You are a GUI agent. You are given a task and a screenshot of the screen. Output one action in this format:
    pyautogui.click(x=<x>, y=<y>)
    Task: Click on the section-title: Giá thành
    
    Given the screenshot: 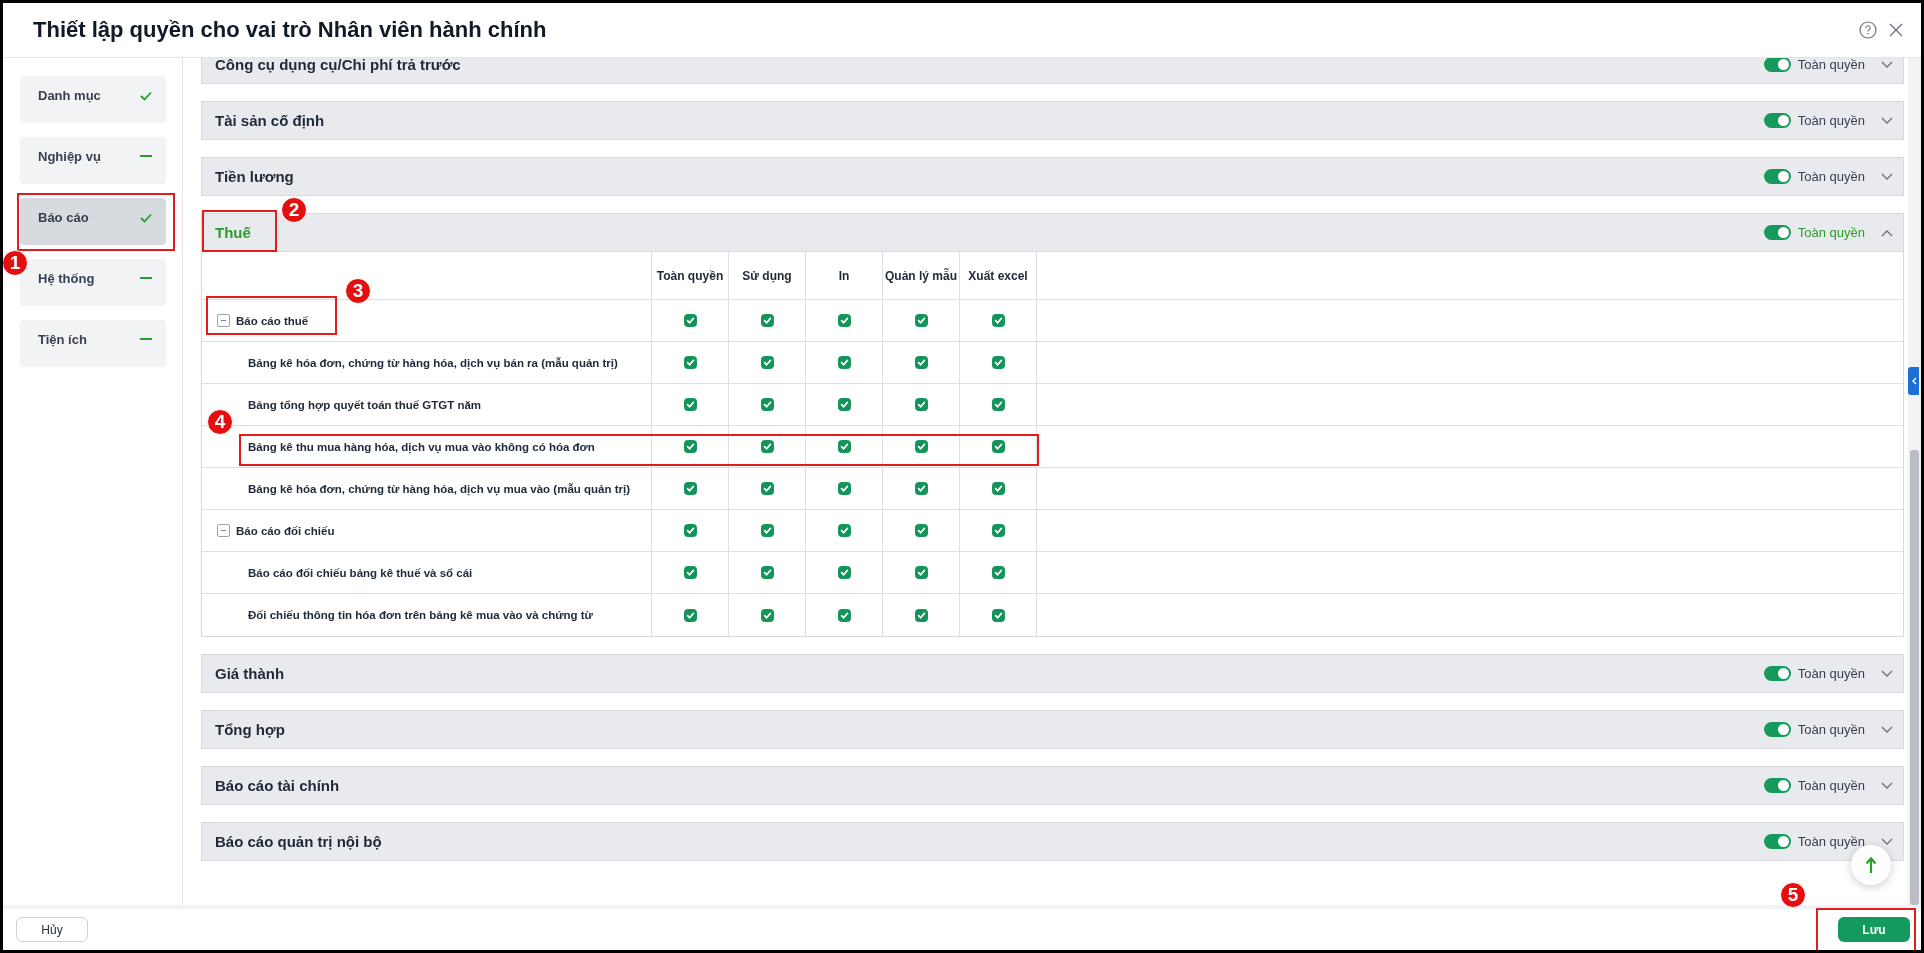 What is the action you would take?
    pyautogui.click(x=250, y=673)
    